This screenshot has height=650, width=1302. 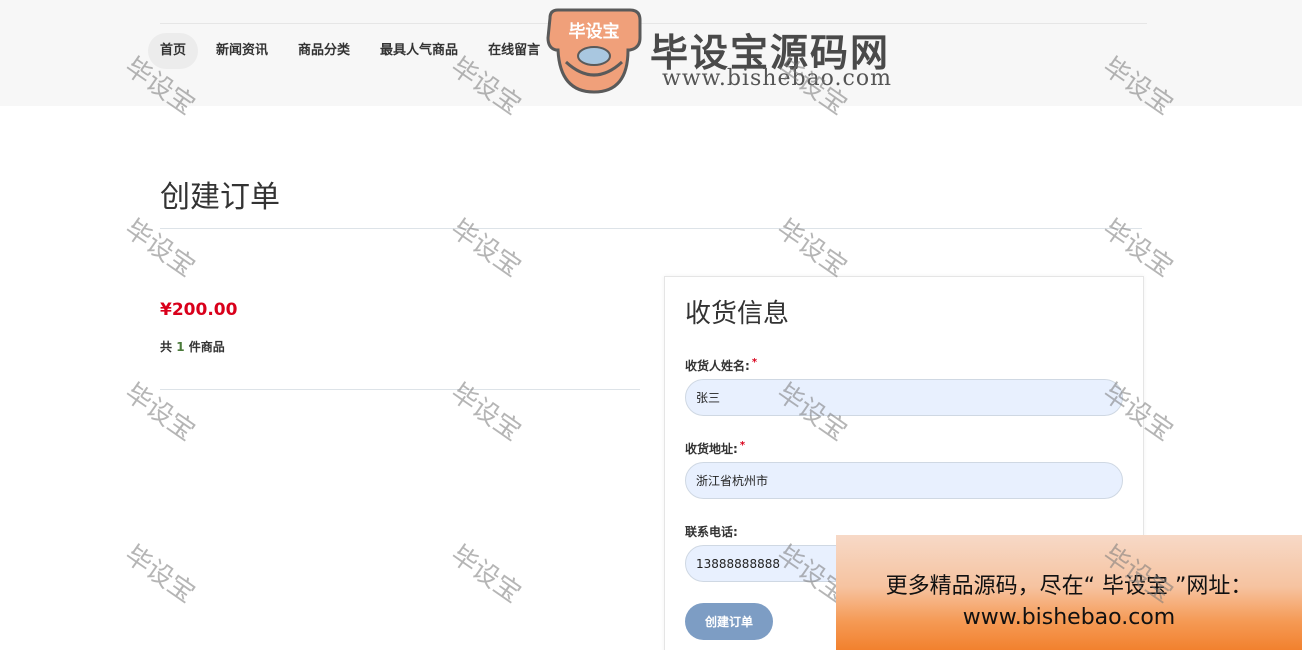 What do you see at coordinates (711, 449) in the screenshot?
I see `address-label-text: 收货地址:` at bounding box center [711, 449].